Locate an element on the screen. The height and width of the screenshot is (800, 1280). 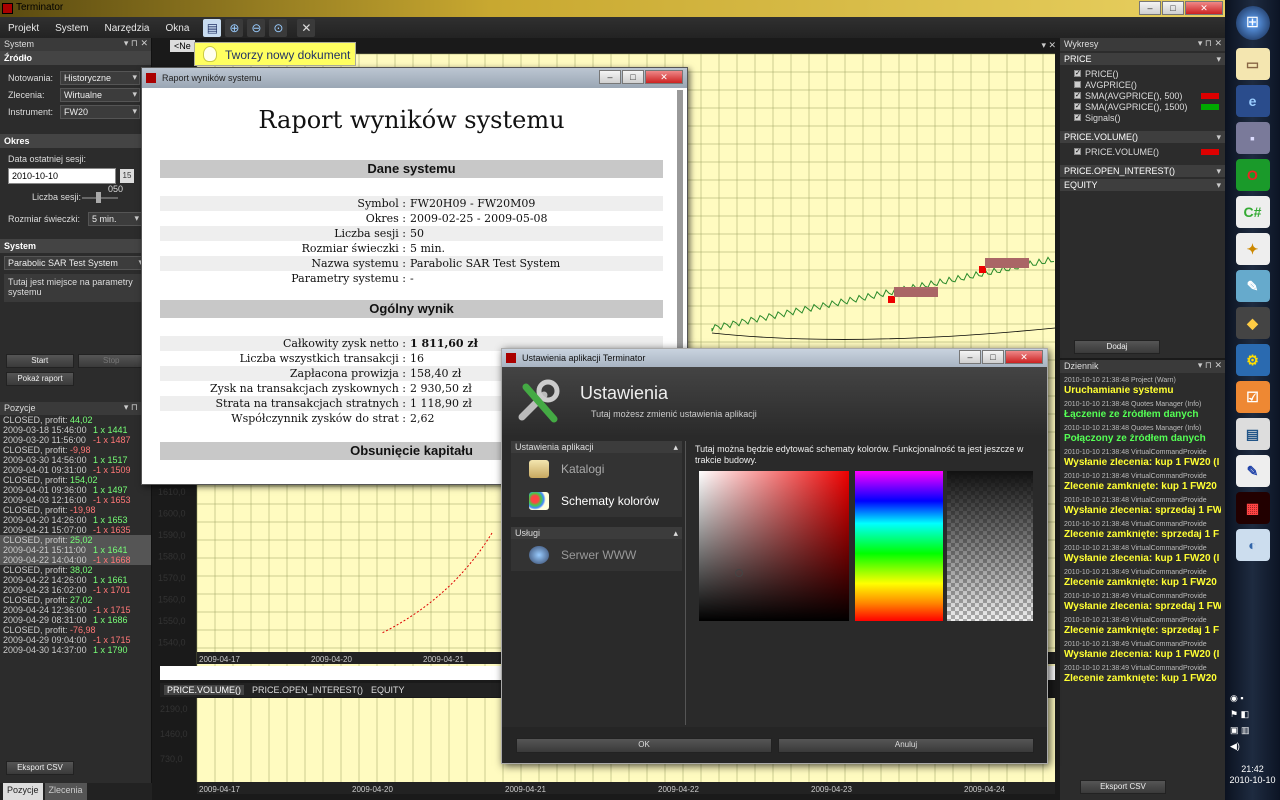
checklist-icon: ☑ is located at coordinates (1252, 397).